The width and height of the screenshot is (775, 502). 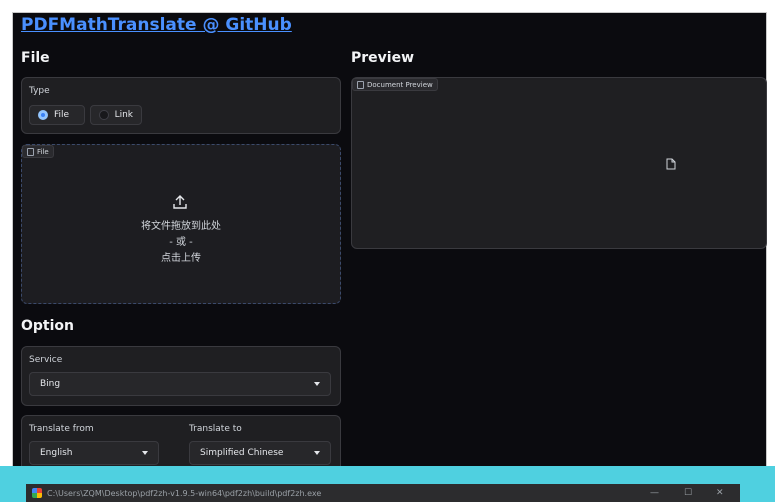 What do you see at coordinates (181, 105) in the screenshot?
I see `type-panel: Type File Link` at bounding box center [181, 105].